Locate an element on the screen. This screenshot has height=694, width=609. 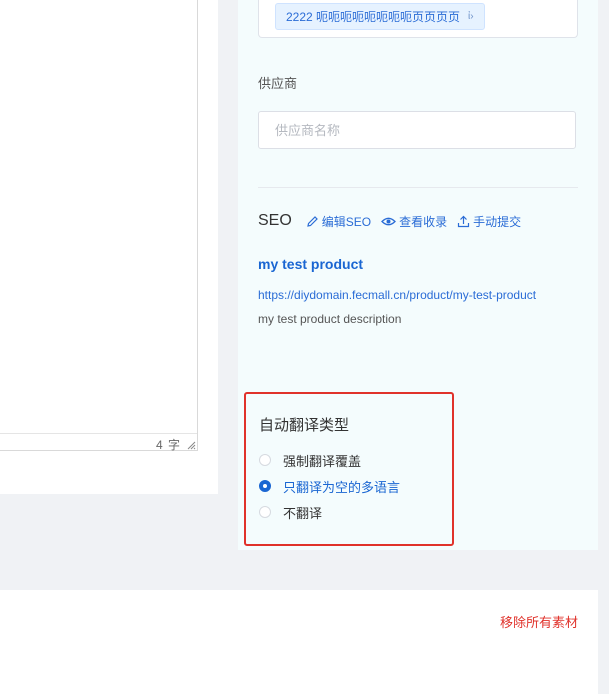
word-count: 4 字 is located at coordinates (168, 445).